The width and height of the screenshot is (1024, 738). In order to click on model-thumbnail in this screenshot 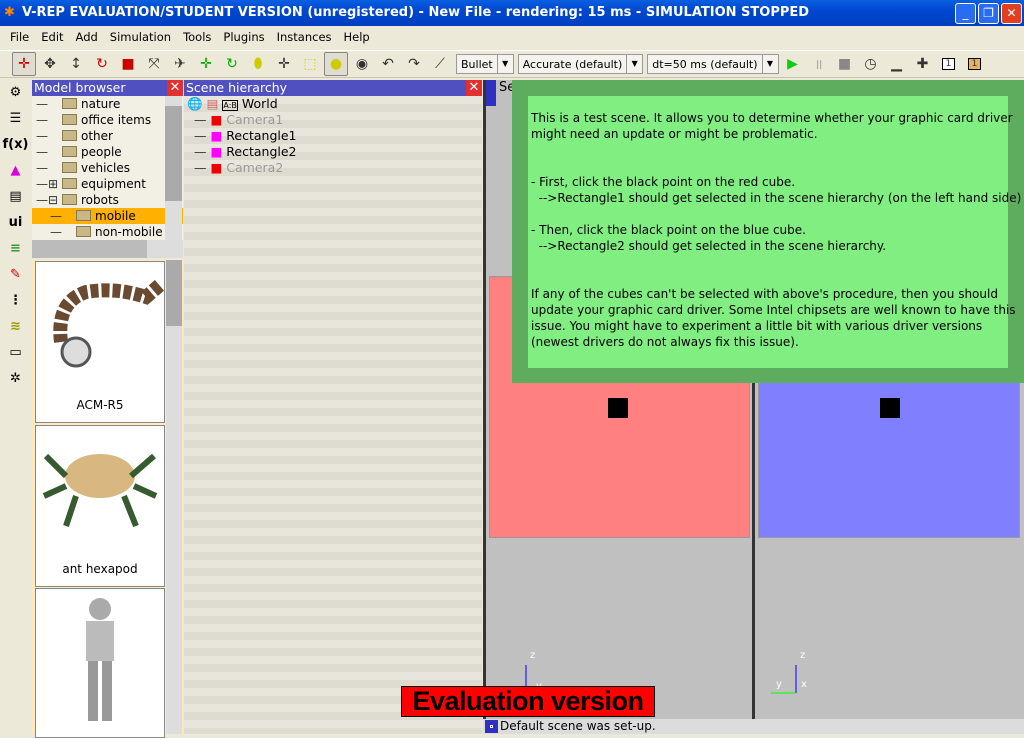, I will do `click(100, 663)`.